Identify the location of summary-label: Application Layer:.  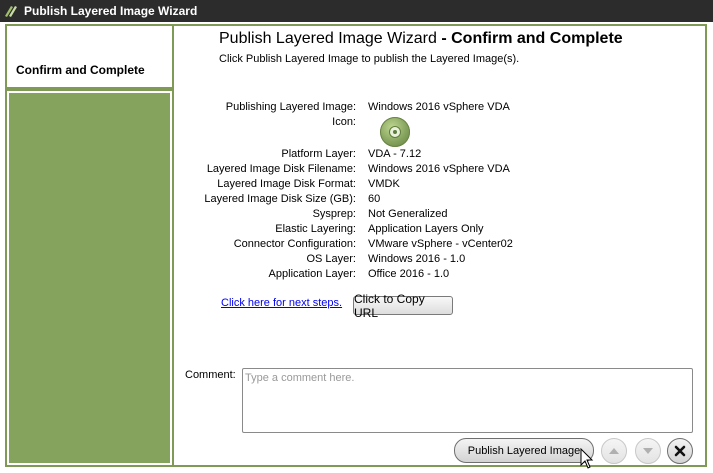
(312, 274).